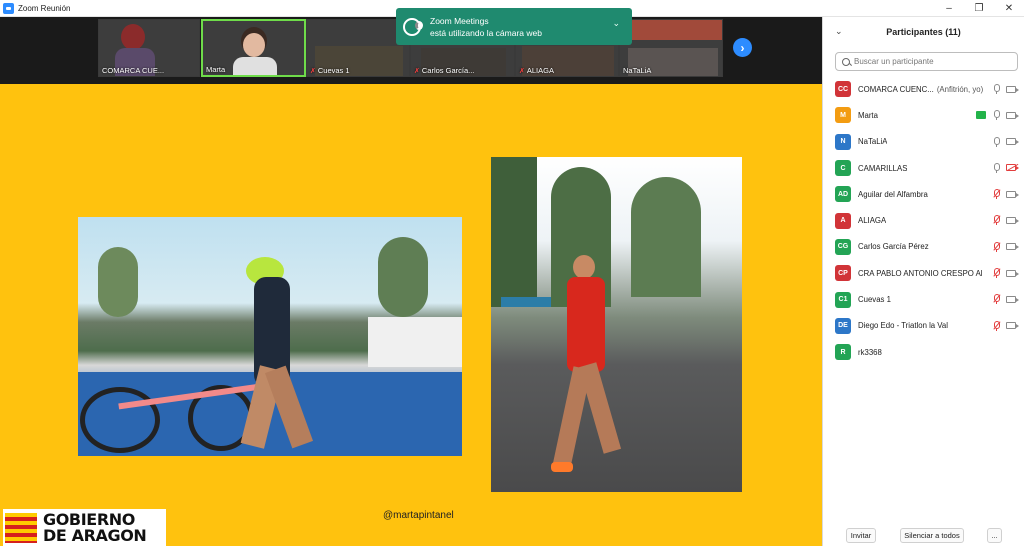  Describe the element at coordinates (843, 194) in the screenshot. I see `avatar: AD` at that location.